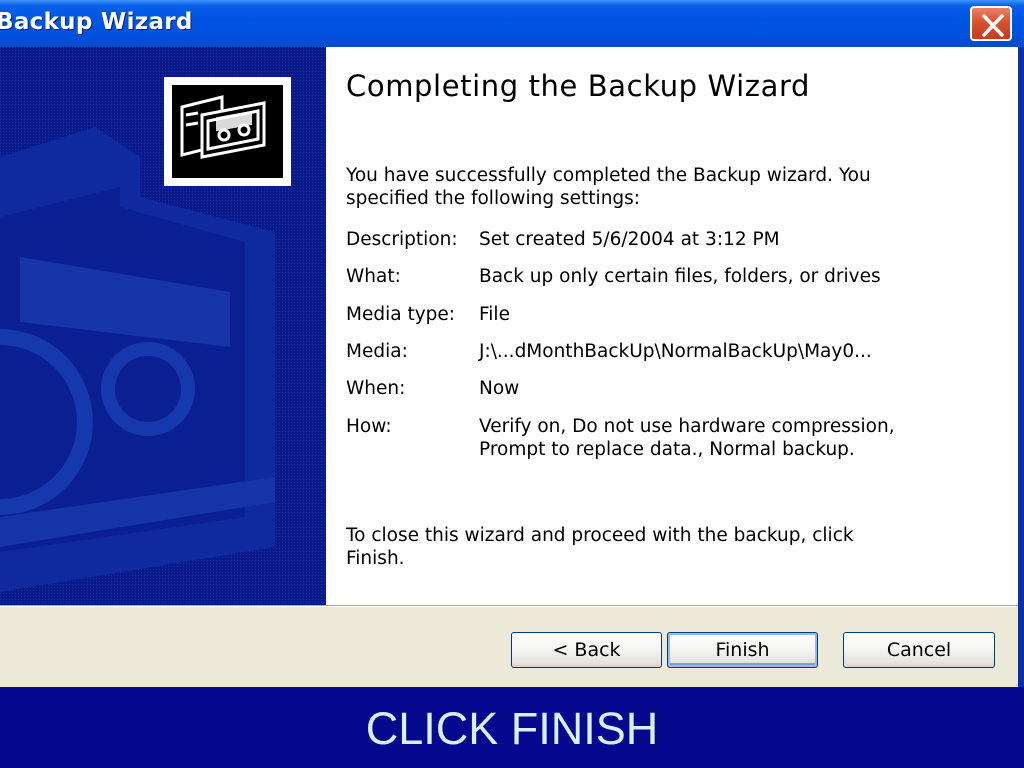 The image size is (1024, 768). I want to click on wizard-logo, so click(227, 131).